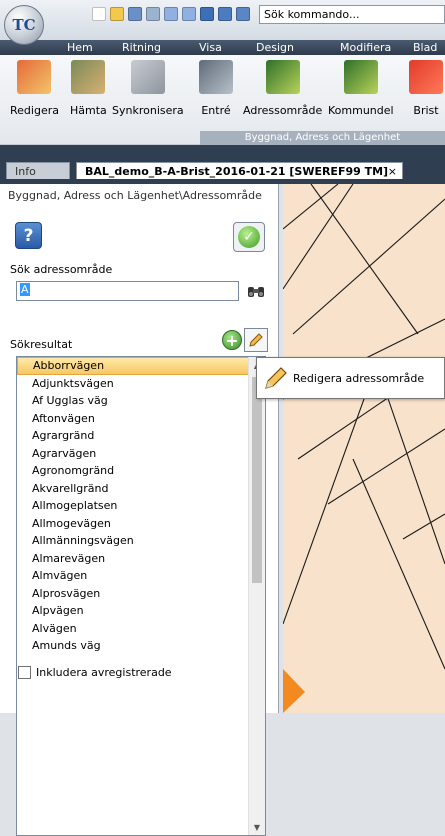 This screenshot has width=445, height=836. What do you see at coordinates (365, 47) in the screenshot?
I see `tab-modifiera: Modifiera` at bounding box center [365, 47].